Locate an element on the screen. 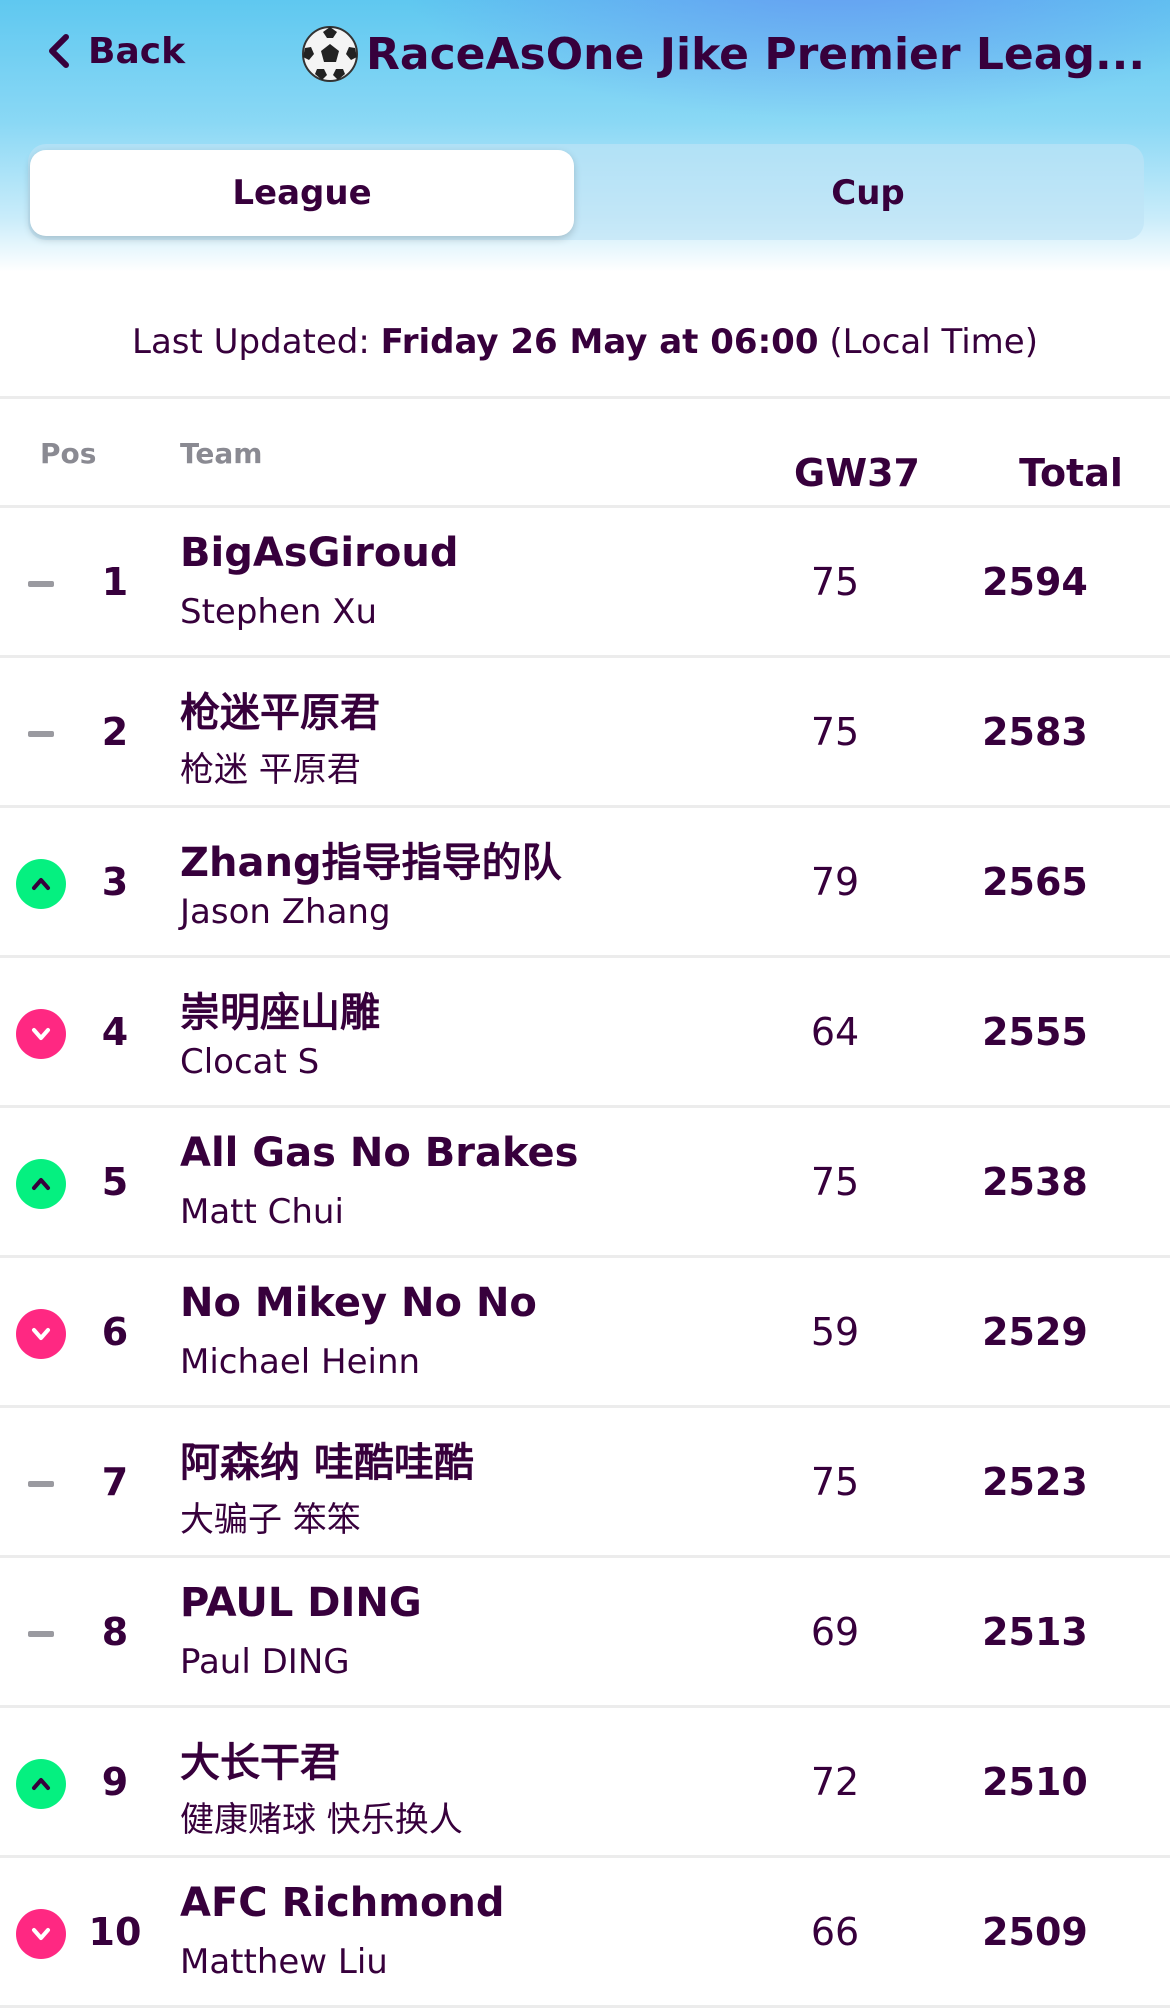 The image size is (1170, 2013). rank: 9 is located at coordinates (115, 1782).